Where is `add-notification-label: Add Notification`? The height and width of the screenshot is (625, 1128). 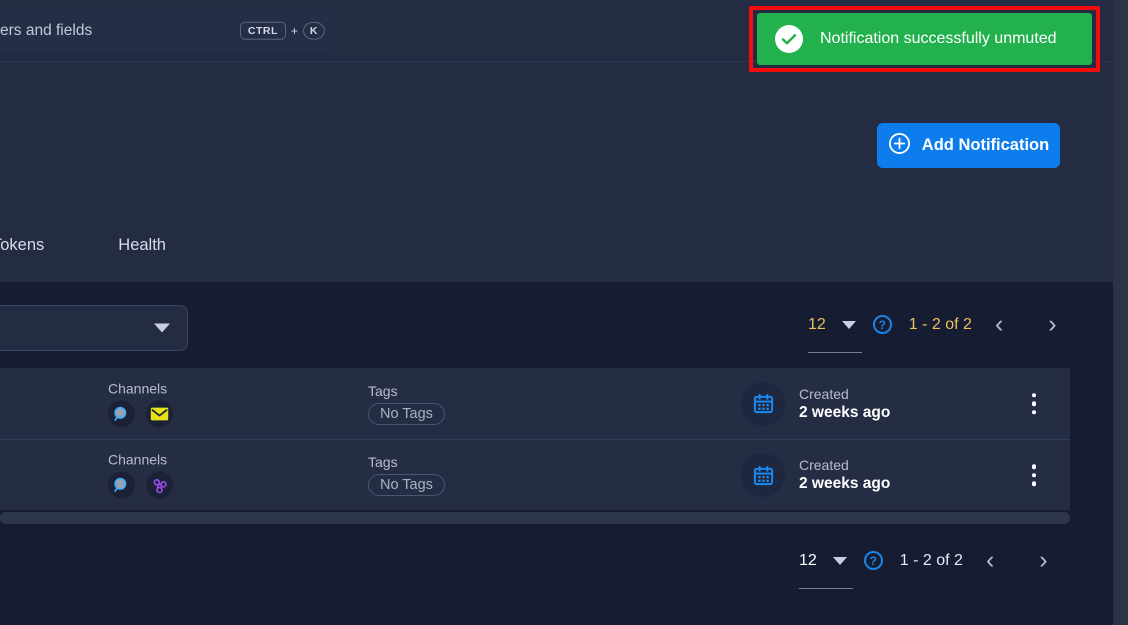 add-notification-label: Add Notification is located at coordinates (985, 145).